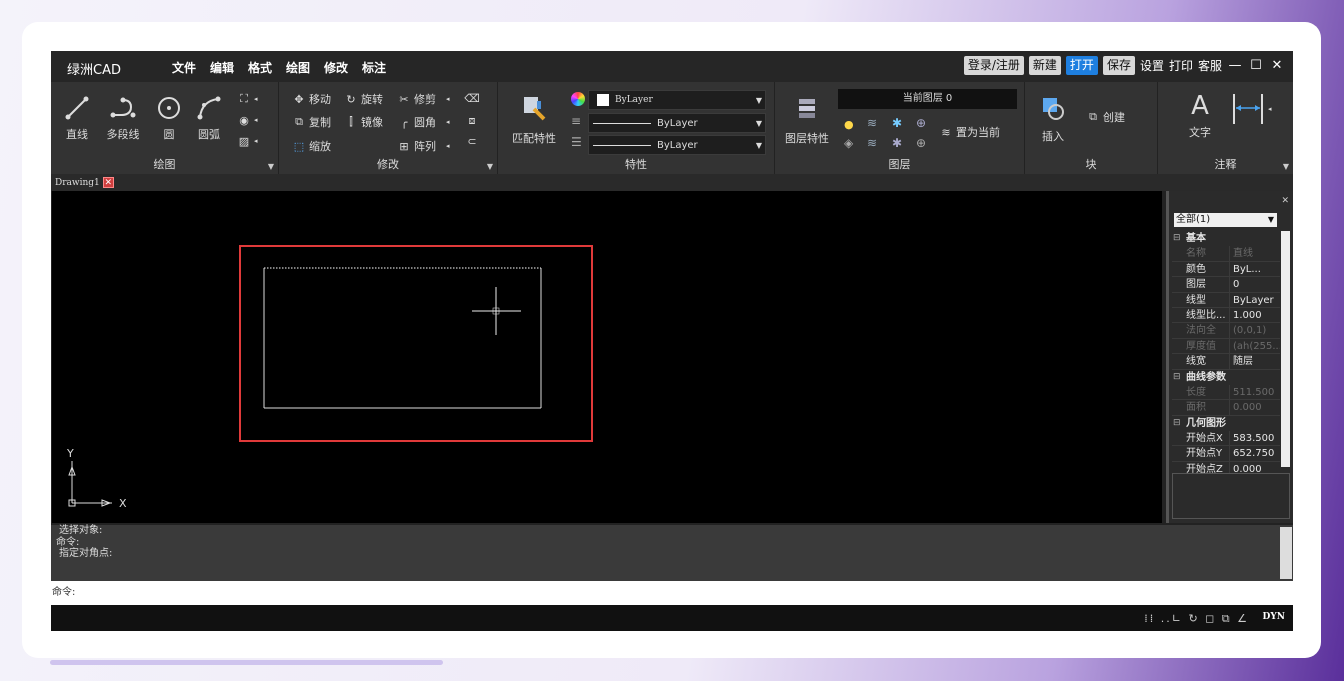 The width and height of the screenshot is (1344, 681). I want to click on erase-button: ⌫, so click(472, 98).